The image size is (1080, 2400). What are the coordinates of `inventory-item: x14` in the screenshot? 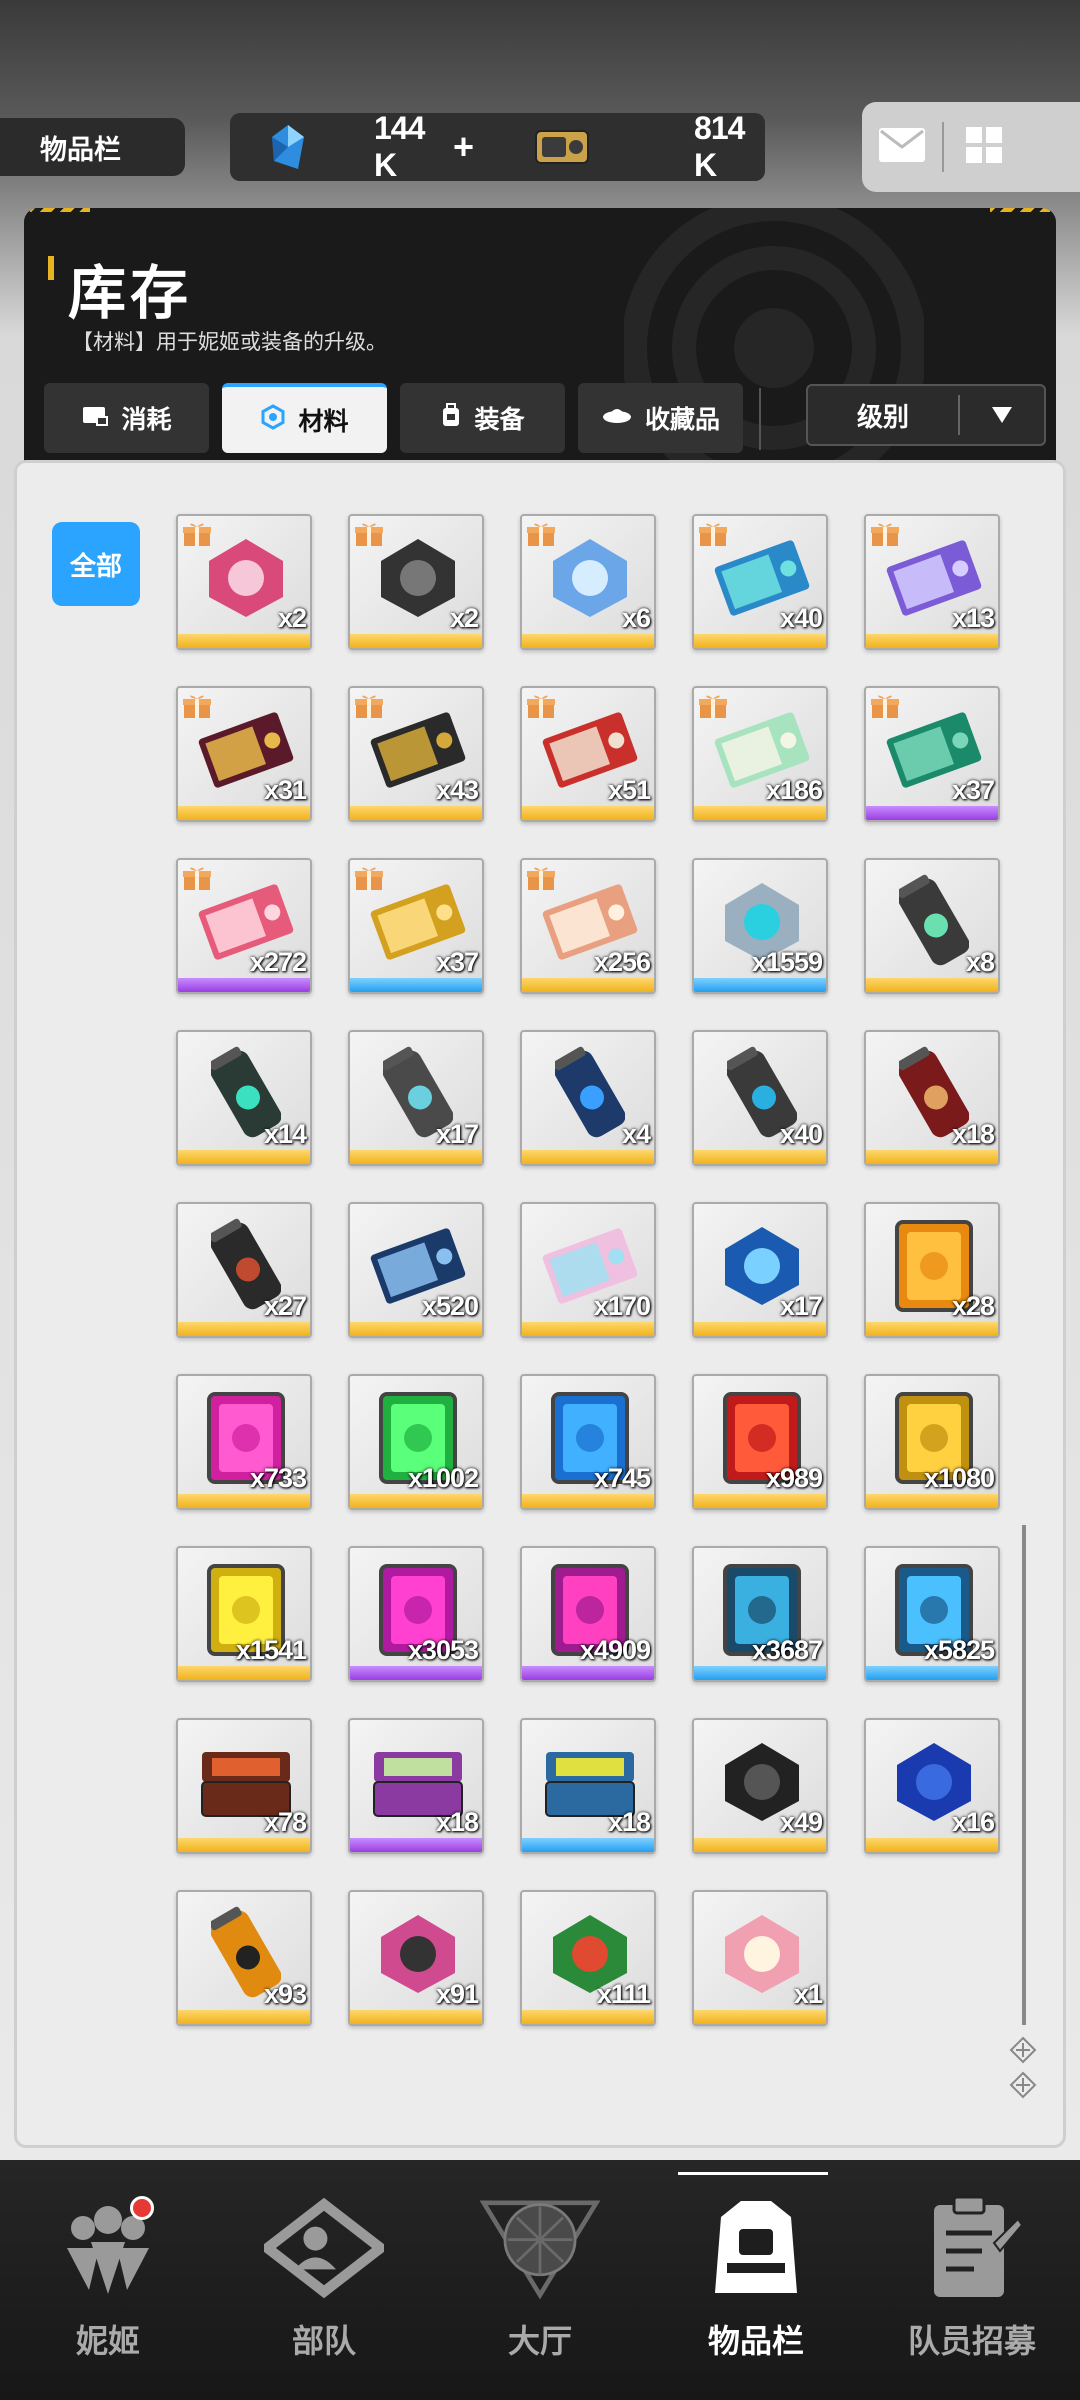 It's located at (244, 1098).